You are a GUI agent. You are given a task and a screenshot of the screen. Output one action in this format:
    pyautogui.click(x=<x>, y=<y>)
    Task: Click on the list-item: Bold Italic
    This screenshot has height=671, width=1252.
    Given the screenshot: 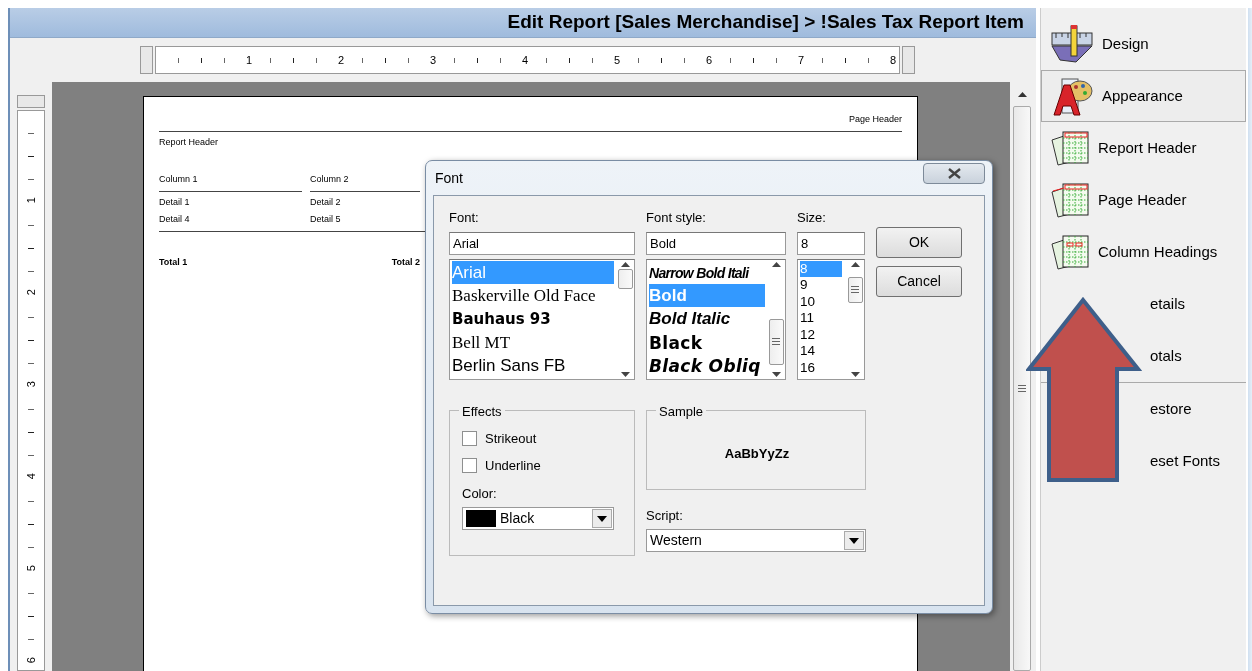 What is the action you would take?
    pyautogui.click(x=707, y=319)
    